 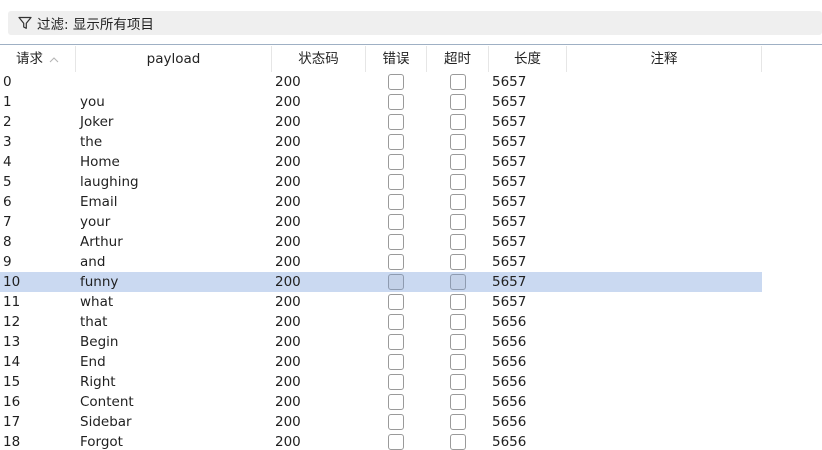 What do you see at coordinates (396, 59) in the screenshot?
I see `column-header-error: 错误` at bounding box center [396, 59].